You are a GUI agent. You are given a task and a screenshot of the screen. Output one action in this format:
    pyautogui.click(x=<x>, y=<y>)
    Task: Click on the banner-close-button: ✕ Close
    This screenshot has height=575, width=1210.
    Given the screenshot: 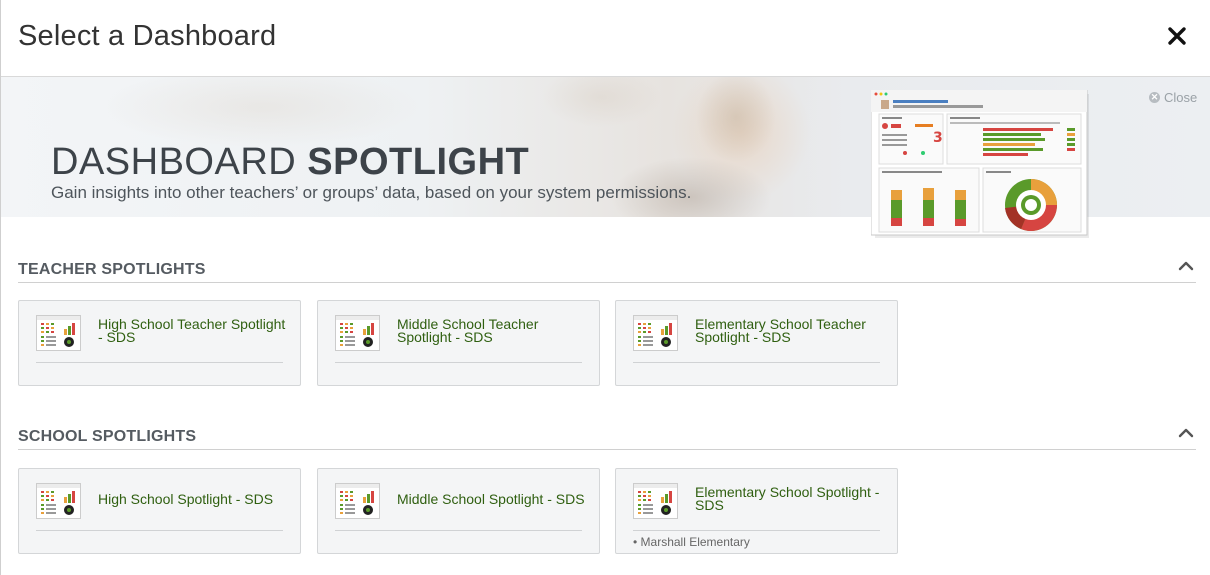 What is the action you would take?
    pyautogui.click(x=1173, y=97)
    